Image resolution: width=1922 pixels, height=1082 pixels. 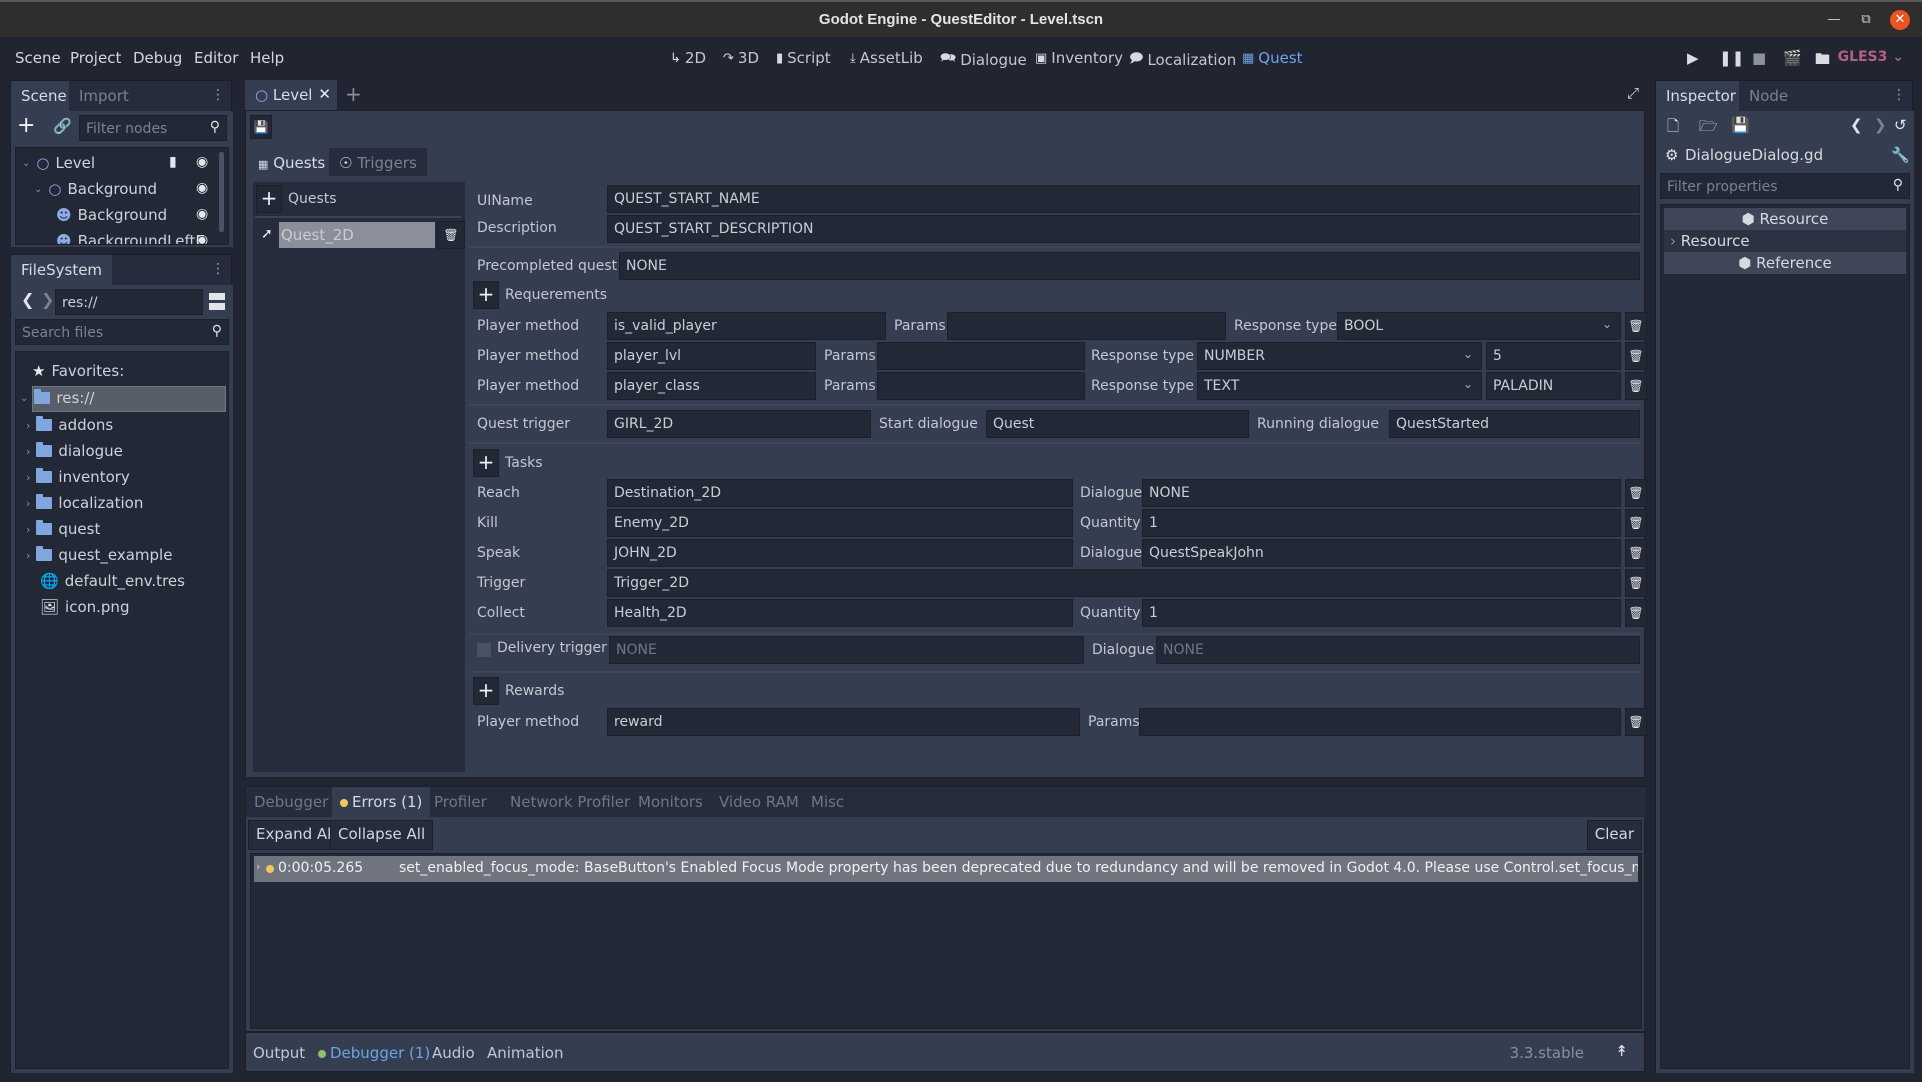 What do you see at coordinates (525, 1053) in the screenshot?
I see `tab-animation: Animation` at bounding box center [525, 1053].